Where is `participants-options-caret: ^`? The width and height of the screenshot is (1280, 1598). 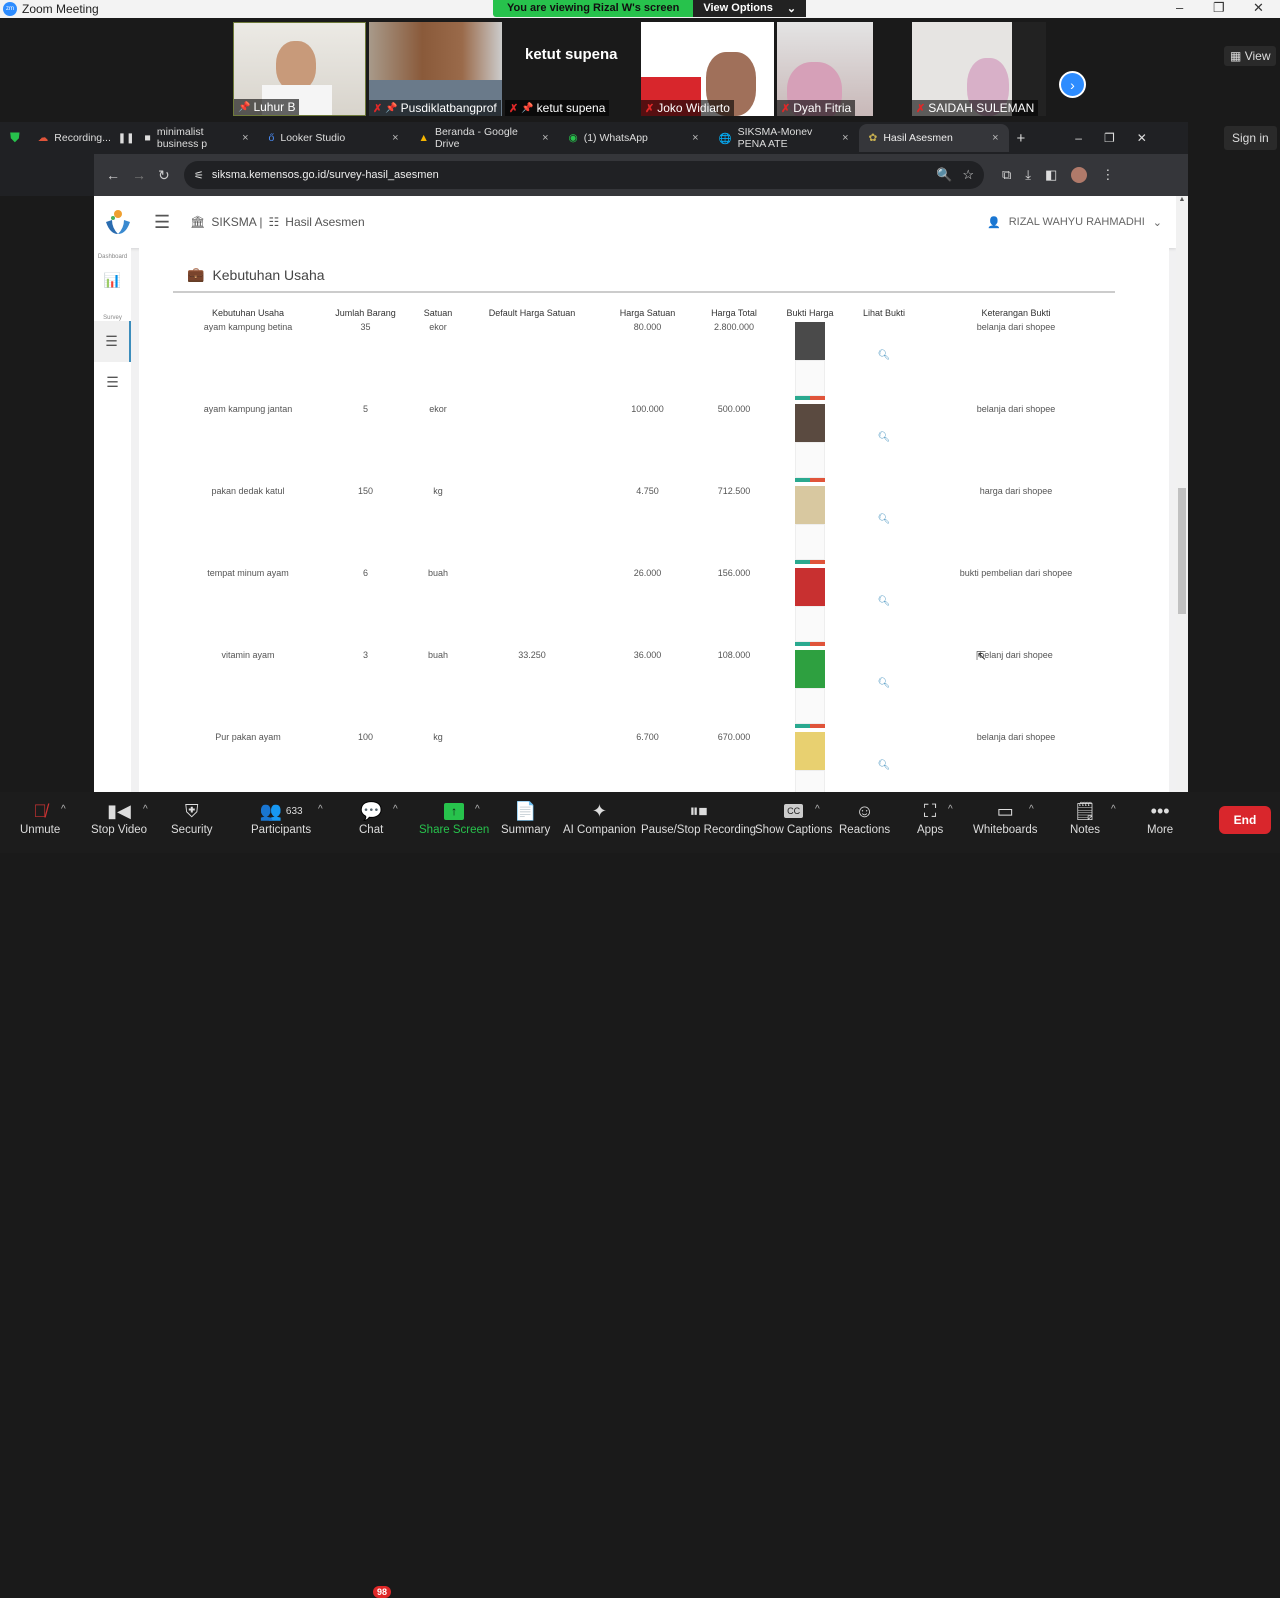 participants-options-caret: ^ is located at coordinates (320, 809).